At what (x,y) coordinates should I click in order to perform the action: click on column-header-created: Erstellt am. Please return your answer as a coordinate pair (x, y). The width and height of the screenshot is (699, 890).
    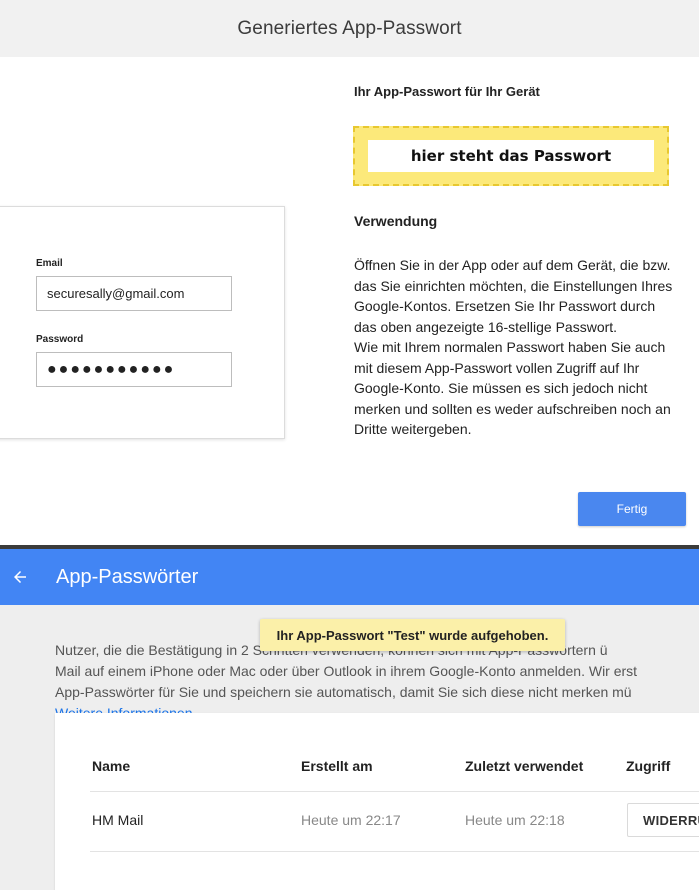
    Looking at the image, I should click on (337, 766).